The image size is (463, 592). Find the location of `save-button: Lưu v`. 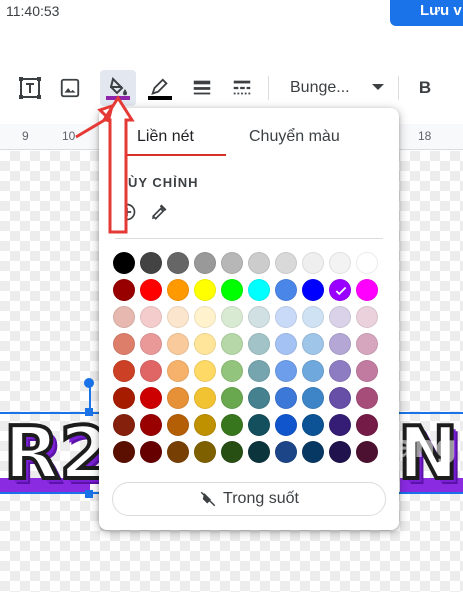

save-button: Lưu v is located at coordinates (426, 13).